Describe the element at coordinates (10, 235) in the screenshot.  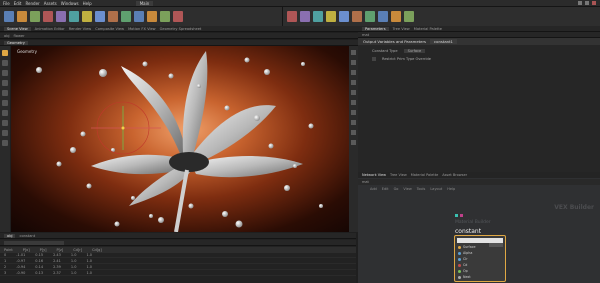
I see `sheet-tab-obj: obj` at that location.